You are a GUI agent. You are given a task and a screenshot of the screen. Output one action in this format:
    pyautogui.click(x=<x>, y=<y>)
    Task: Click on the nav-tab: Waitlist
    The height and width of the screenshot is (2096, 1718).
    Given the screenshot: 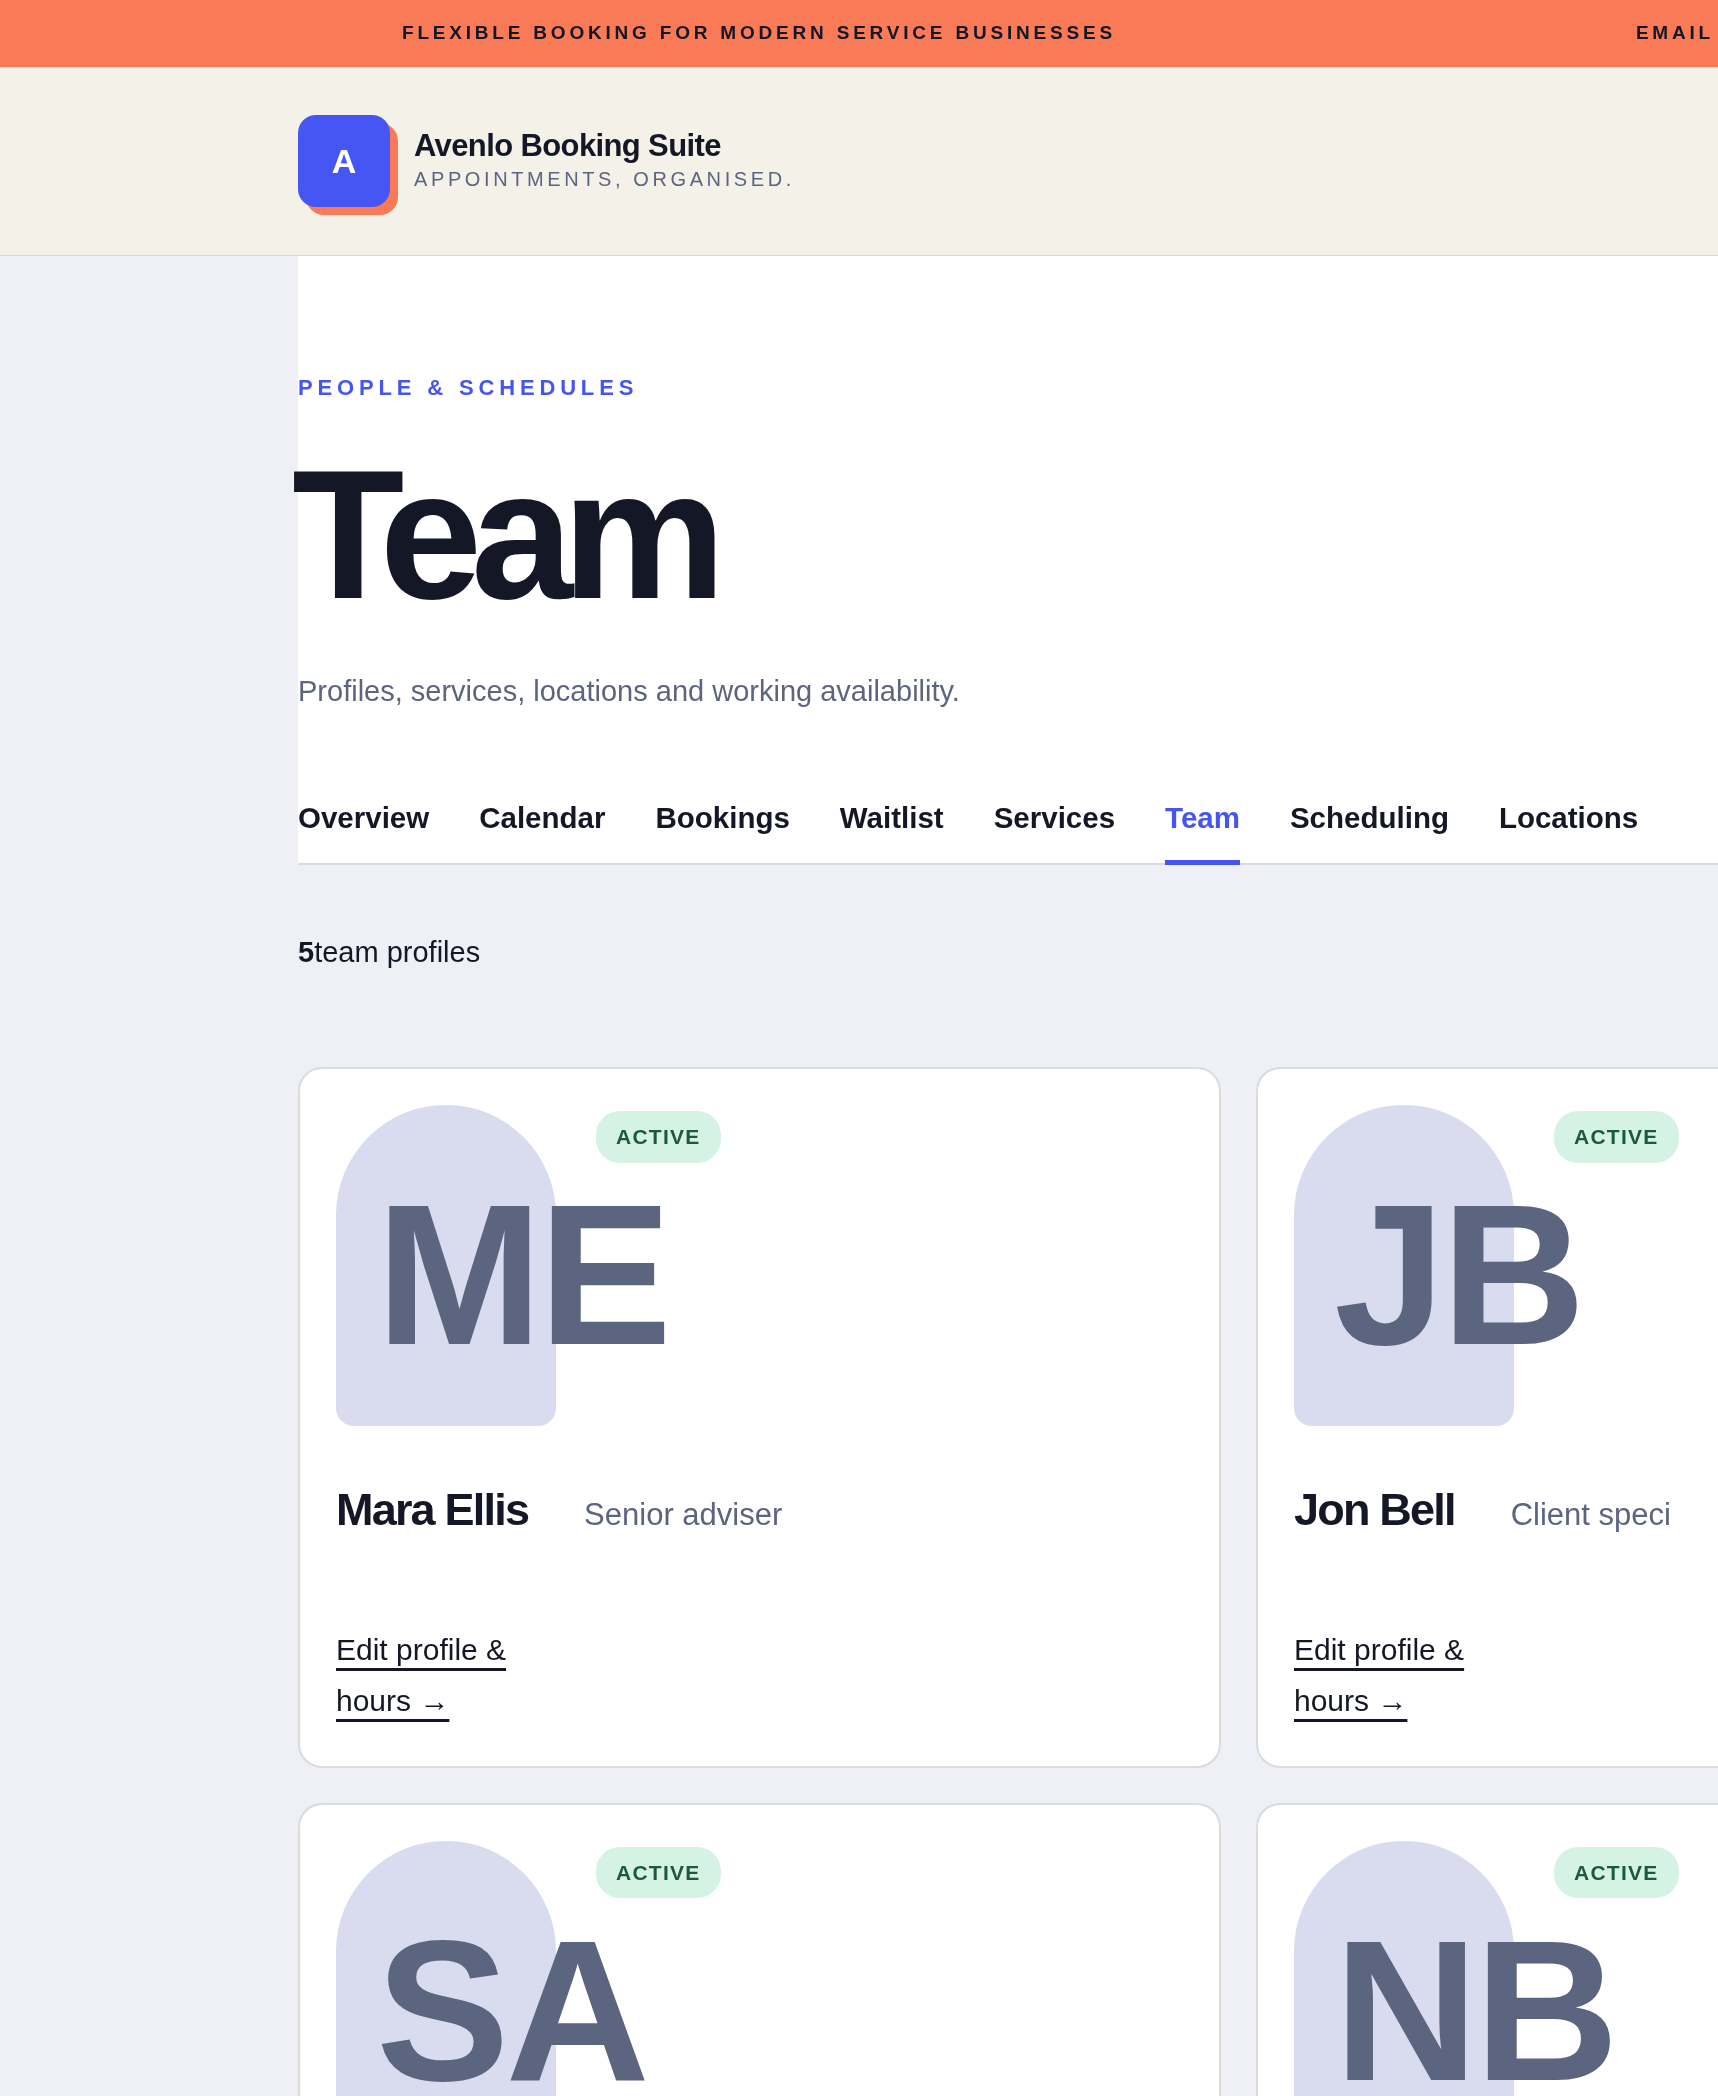 What is the action you would take?
    pyautogui.click(x=891, y=830)
    